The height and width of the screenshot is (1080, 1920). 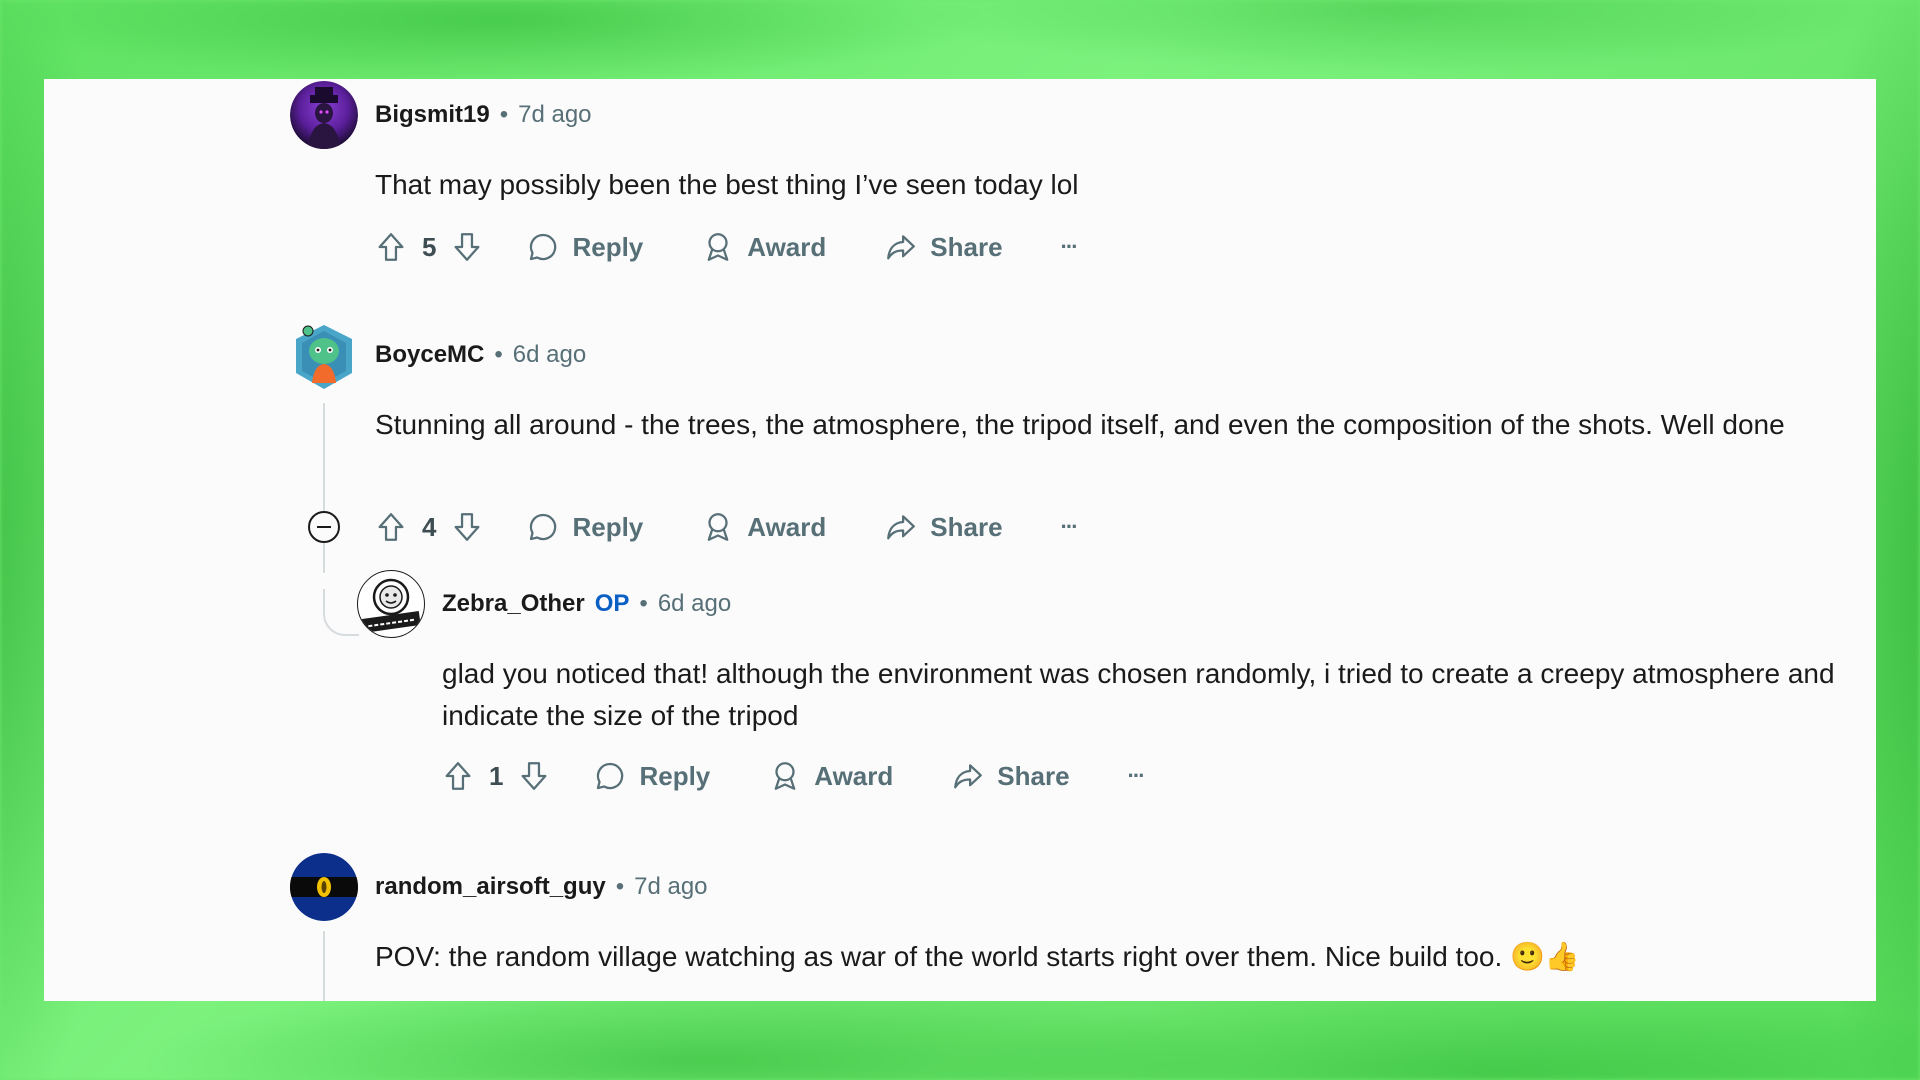 I want to click on vote-controls: 1, so click(x=496, y=776).